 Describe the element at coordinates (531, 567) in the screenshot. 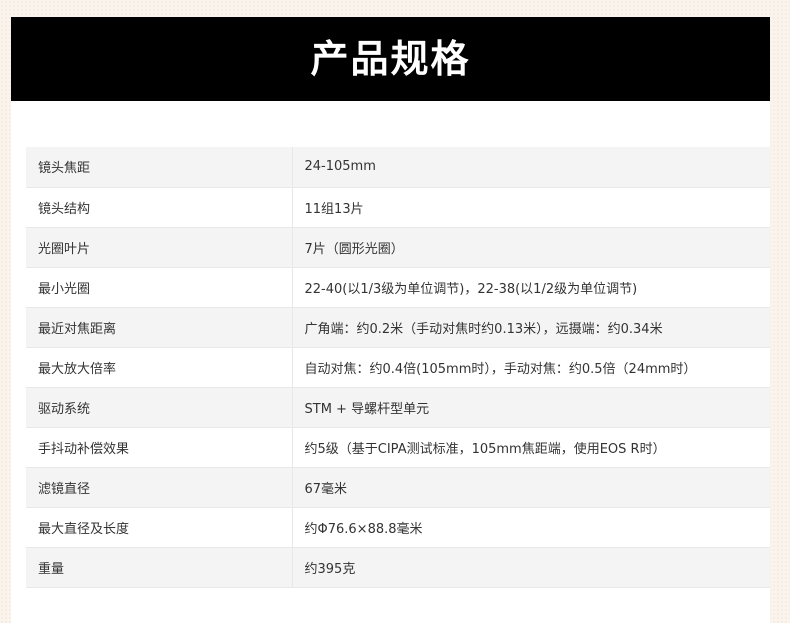

I see `spec-value: 约395克` at that location.